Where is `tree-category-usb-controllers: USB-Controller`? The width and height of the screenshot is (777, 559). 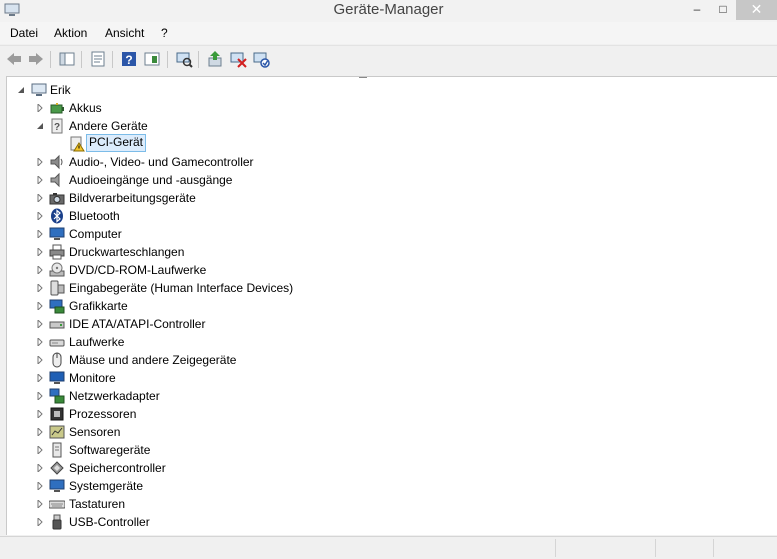 tree-category-usb-controllers: USB-Controller is located at coordinates (207, 522).